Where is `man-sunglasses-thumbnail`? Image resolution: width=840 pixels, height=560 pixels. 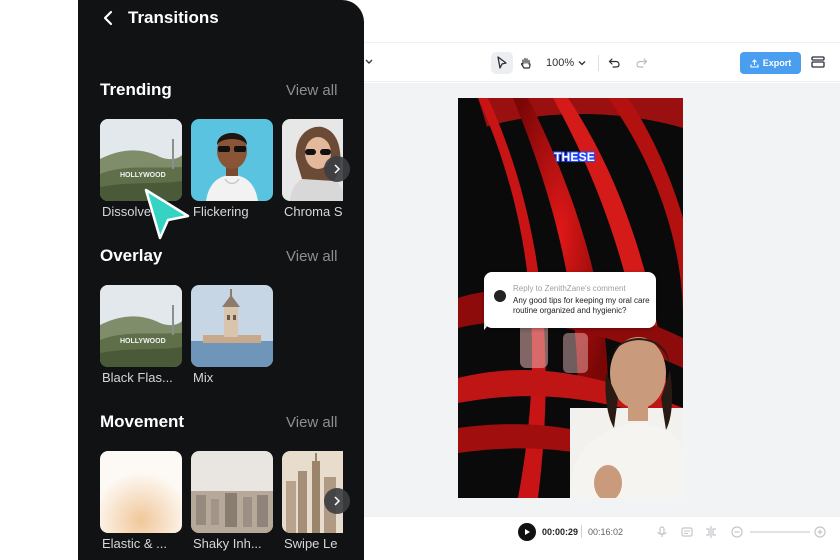
man-sunglasses-thumbnail is located at coordinates (232, 160).